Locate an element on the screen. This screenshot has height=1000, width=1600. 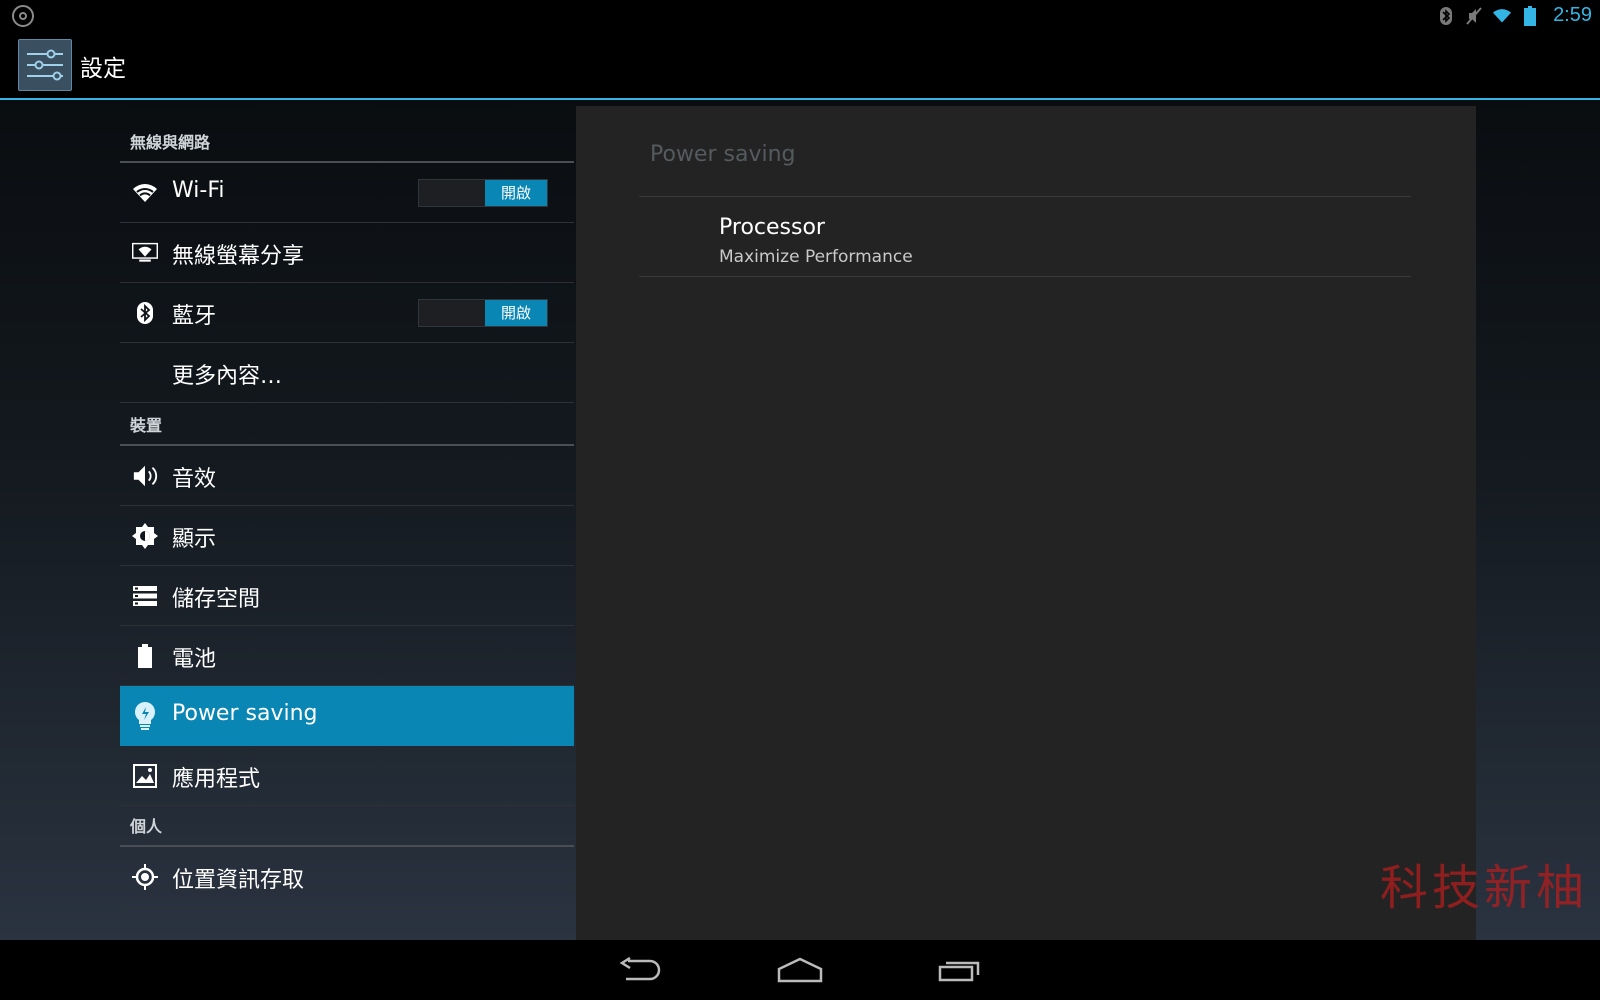
back-icon is located at coordinates (640, 970).